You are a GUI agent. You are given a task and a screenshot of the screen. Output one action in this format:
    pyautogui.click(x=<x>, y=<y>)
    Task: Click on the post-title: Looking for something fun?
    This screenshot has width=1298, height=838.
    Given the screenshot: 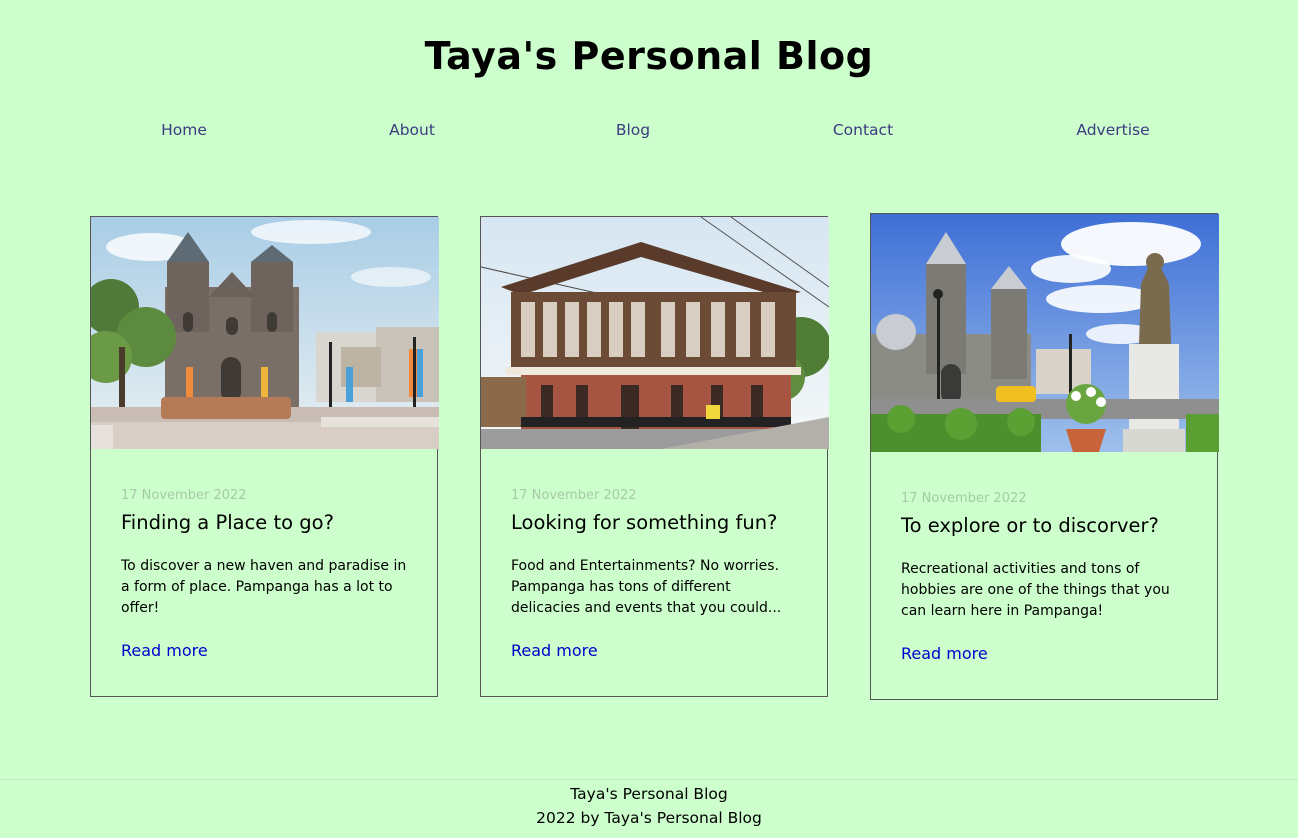 What is the action you would take?
    pyautogui.click(x=644, y=522)
    